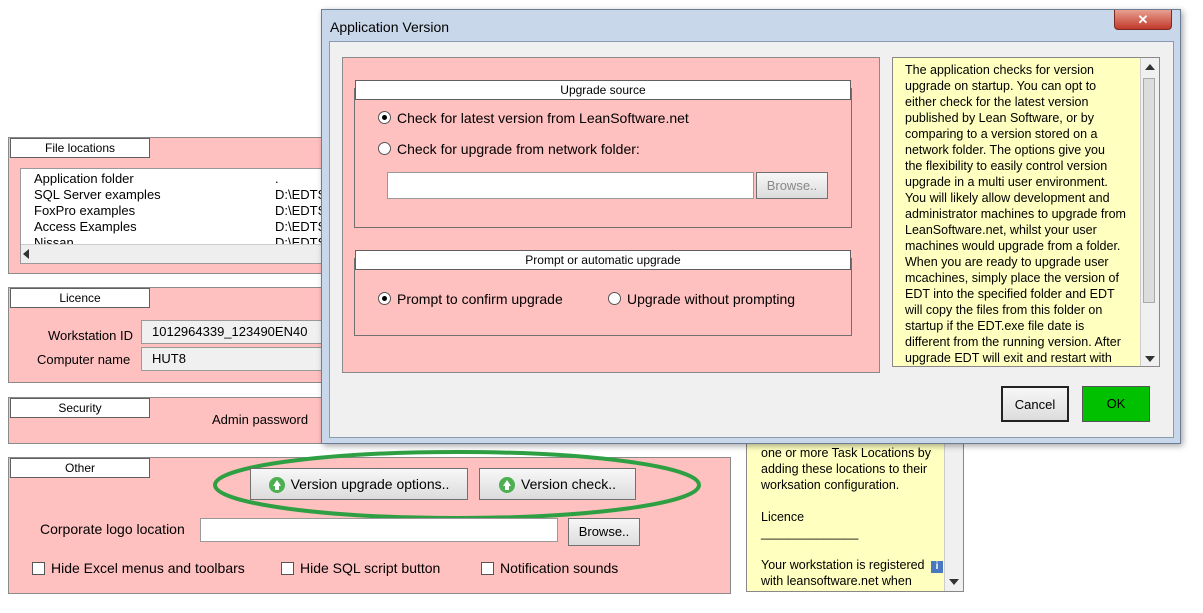 Image resolution: width=1203 pixels, height=613 pixels. Describe the element at coordinates (1001, 134) in the screenshot. I see `help-line: comparing to a version stored on a` at that location.